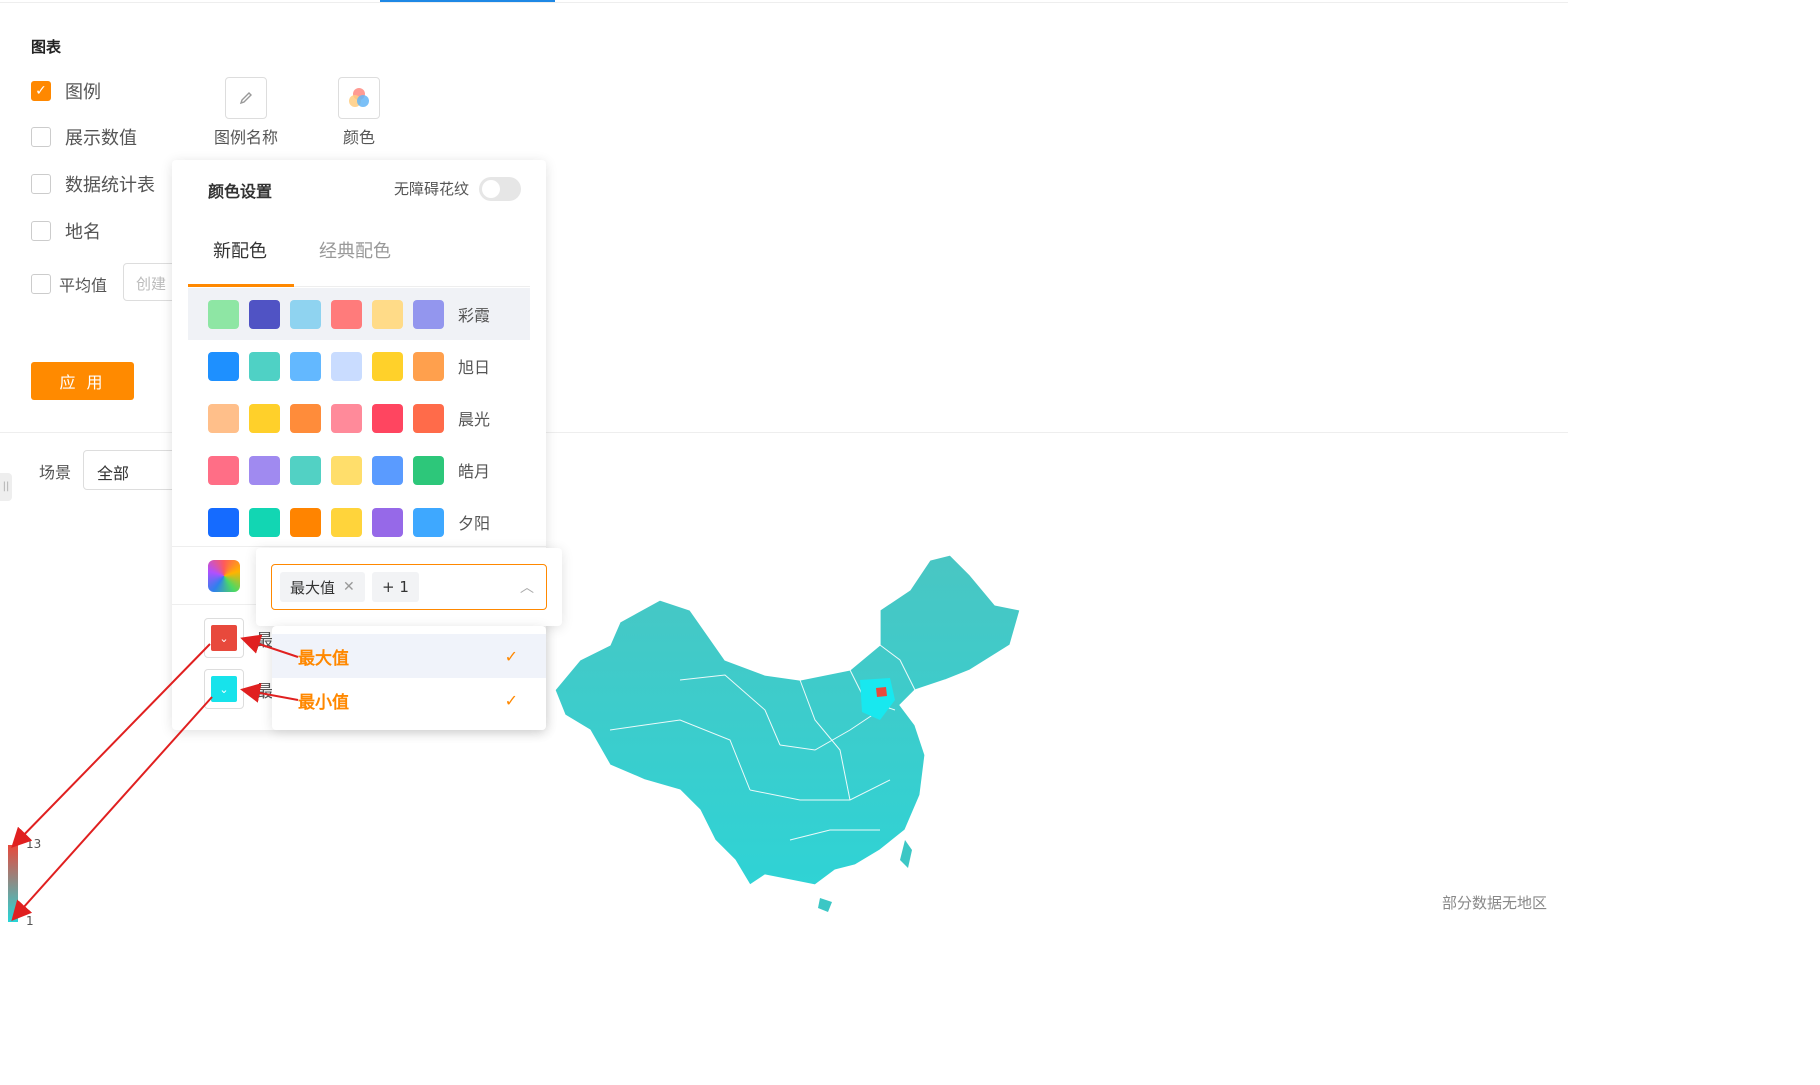 The width and height of the screenshot is (1820, 1085). I want to click on palette-row: 皓月, so click(359, 470).